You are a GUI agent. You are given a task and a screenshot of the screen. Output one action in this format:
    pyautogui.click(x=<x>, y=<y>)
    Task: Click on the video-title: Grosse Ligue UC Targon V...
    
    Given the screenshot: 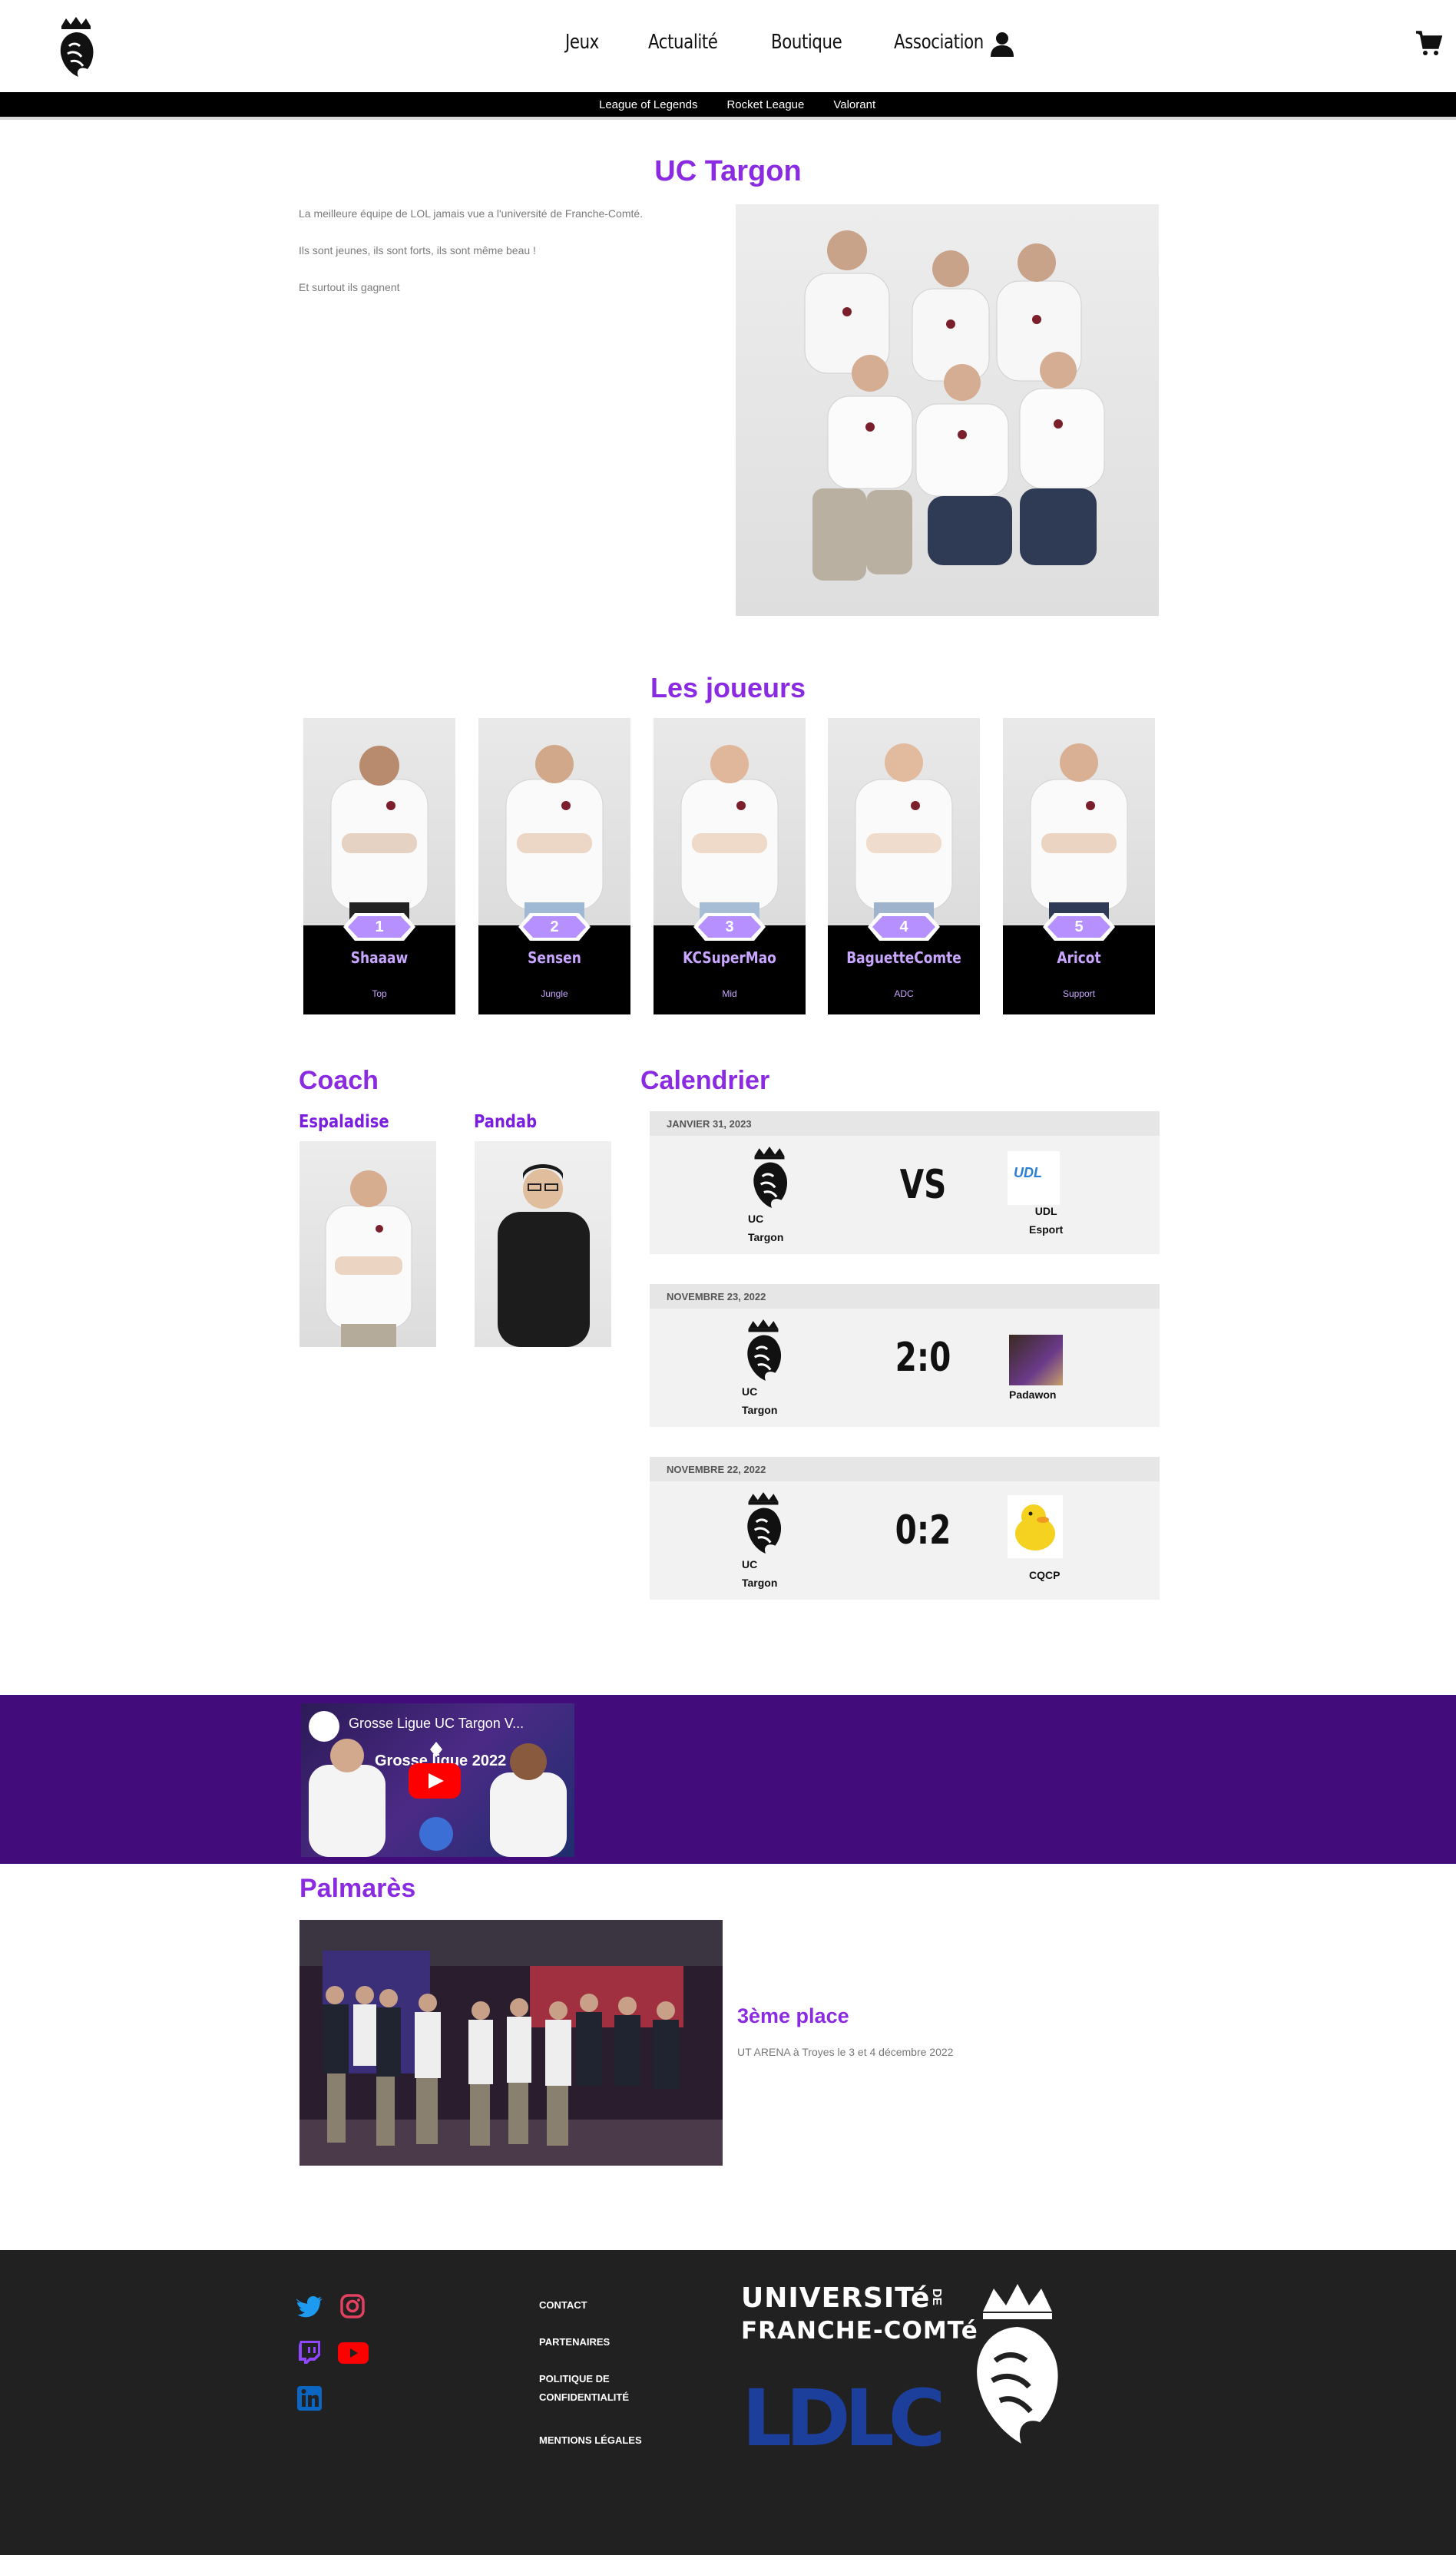 What is the action you would take?
    pyautogui.click(x=436, y=1724)
    